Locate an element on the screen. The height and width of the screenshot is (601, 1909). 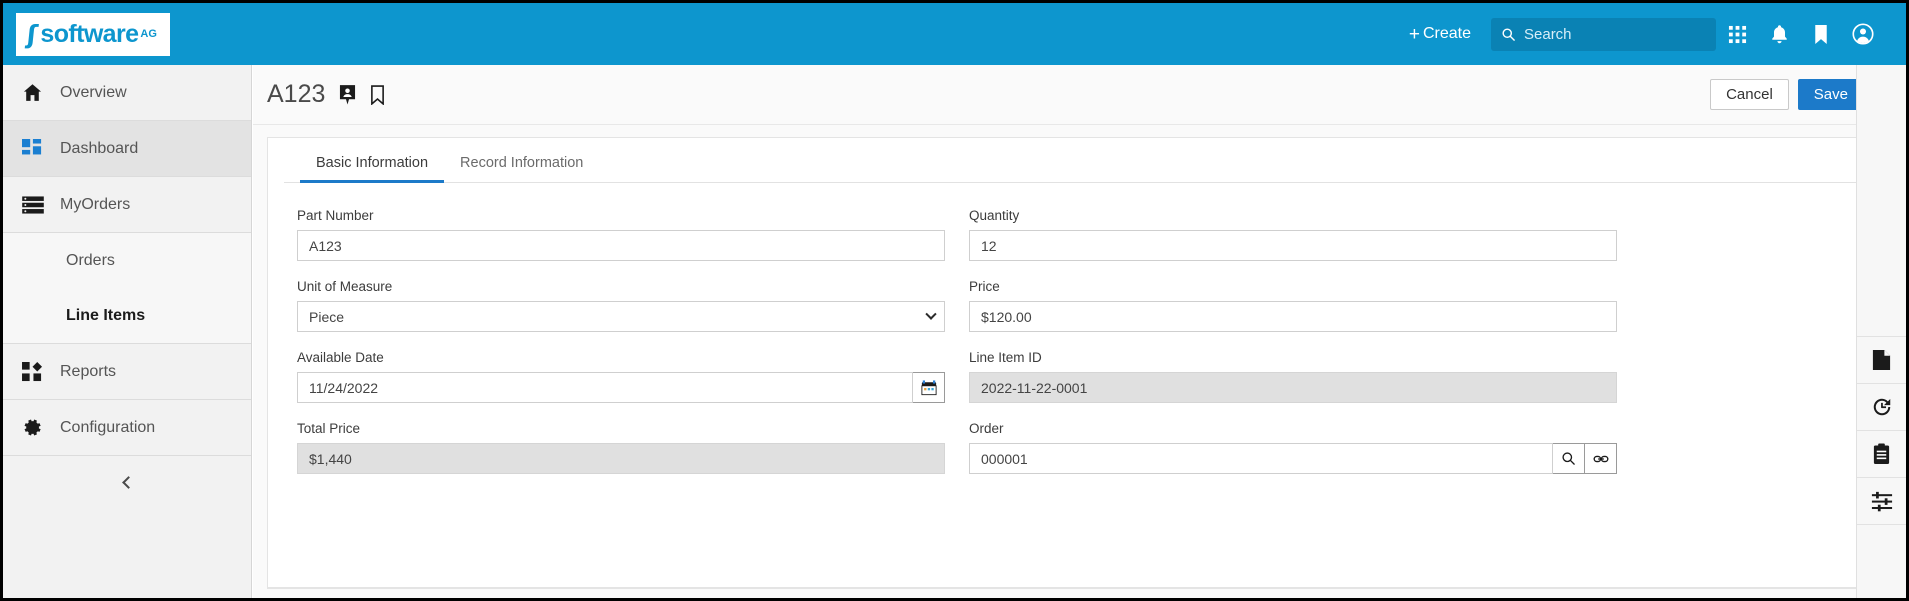
sidebar-collapse-button is located at coordinates (127, 482).